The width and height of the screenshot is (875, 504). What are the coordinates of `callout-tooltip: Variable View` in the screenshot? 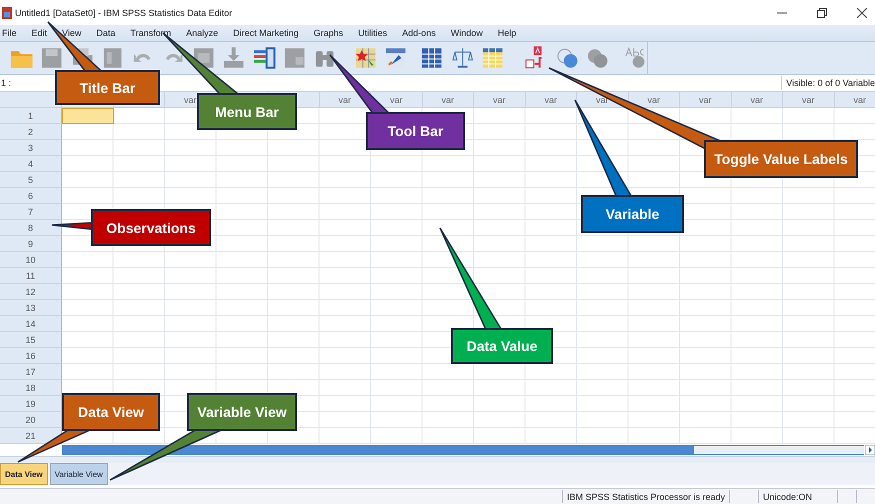 It's located at (242, 412).